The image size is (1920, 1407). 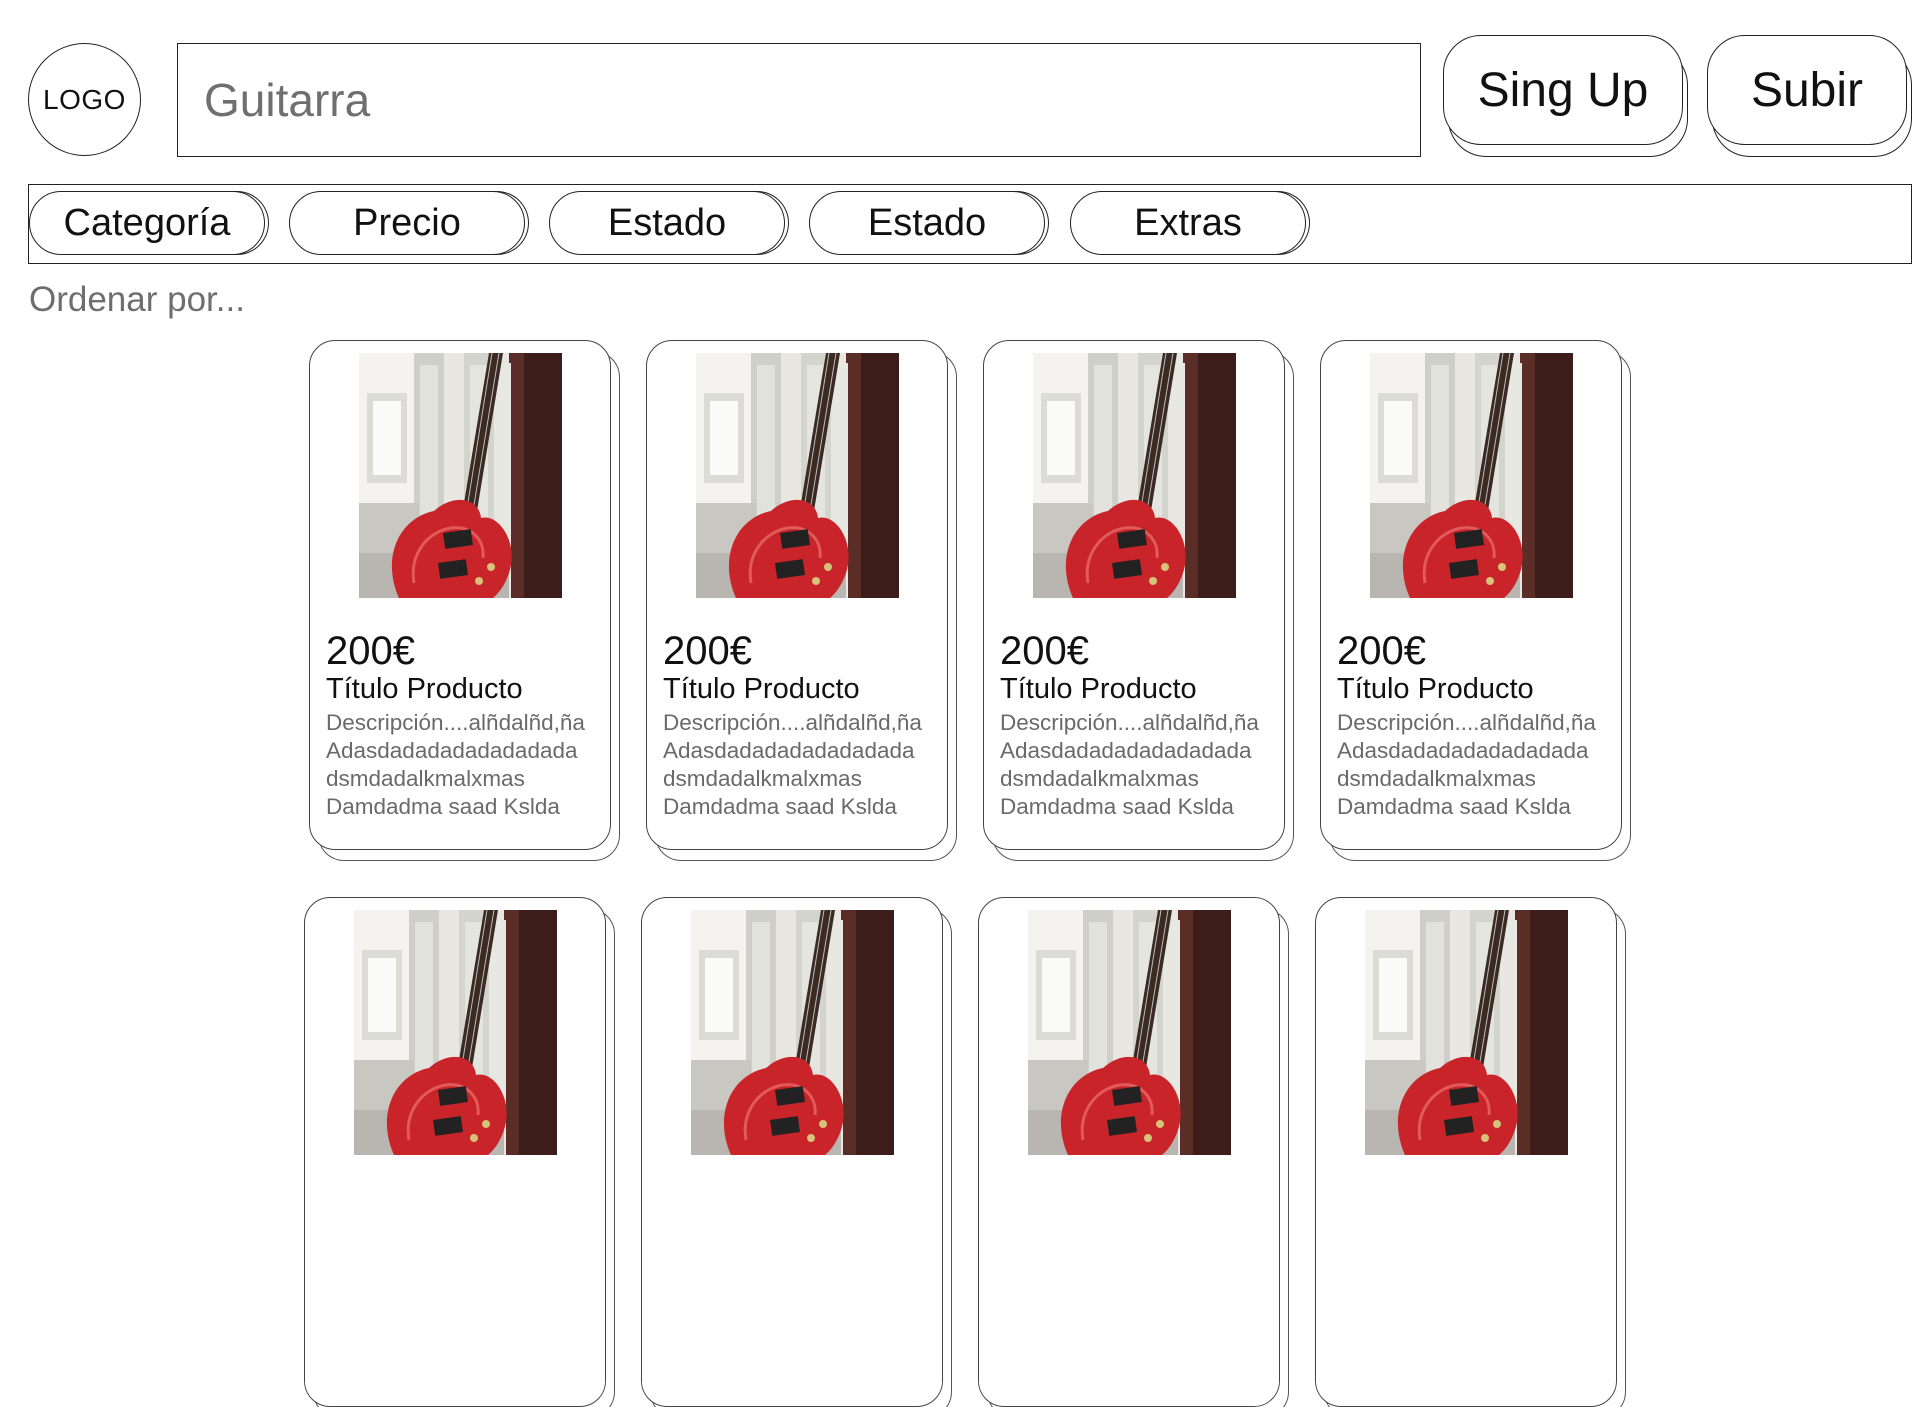 I want to click on signup-button: Sing Up, so click(x=1563, y=90).